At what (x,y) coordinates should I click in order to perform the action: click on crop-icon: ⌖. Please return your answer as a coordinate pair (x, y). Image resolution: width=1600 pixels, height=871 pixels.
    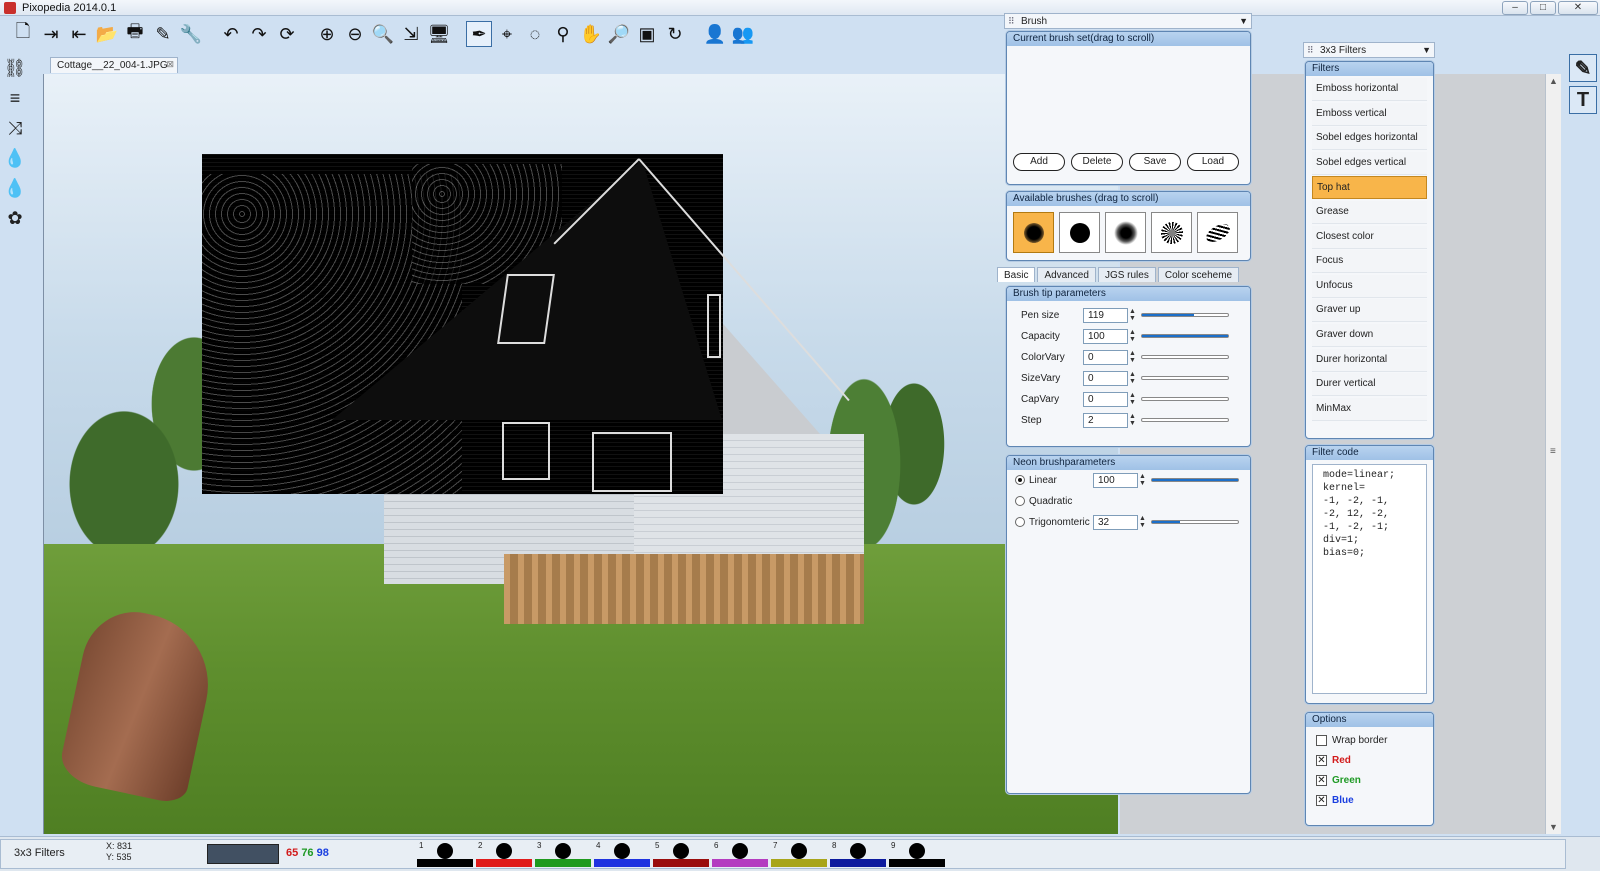
    Looking at the image, I should click on (507, 34).